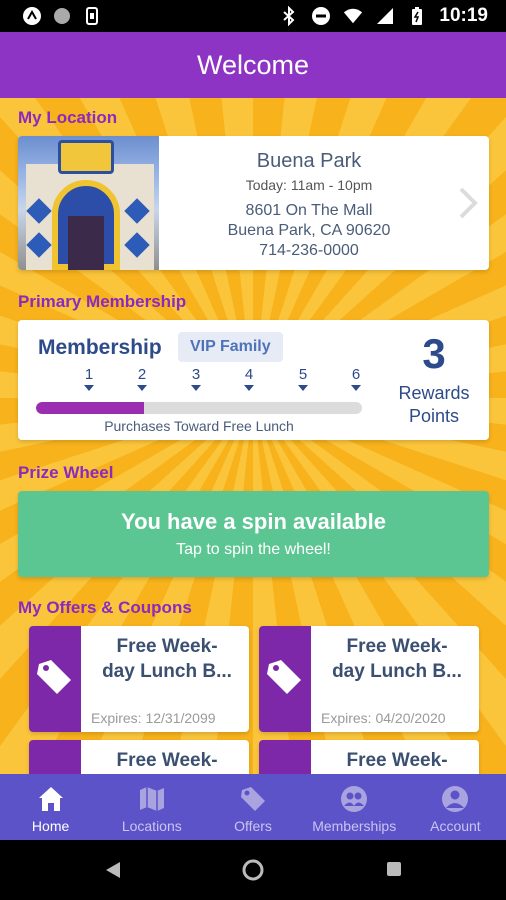  Describe the element at coordinates (102, 301) in the screenshot. I see `primary-membership-heading: Primary Membership` at that location.